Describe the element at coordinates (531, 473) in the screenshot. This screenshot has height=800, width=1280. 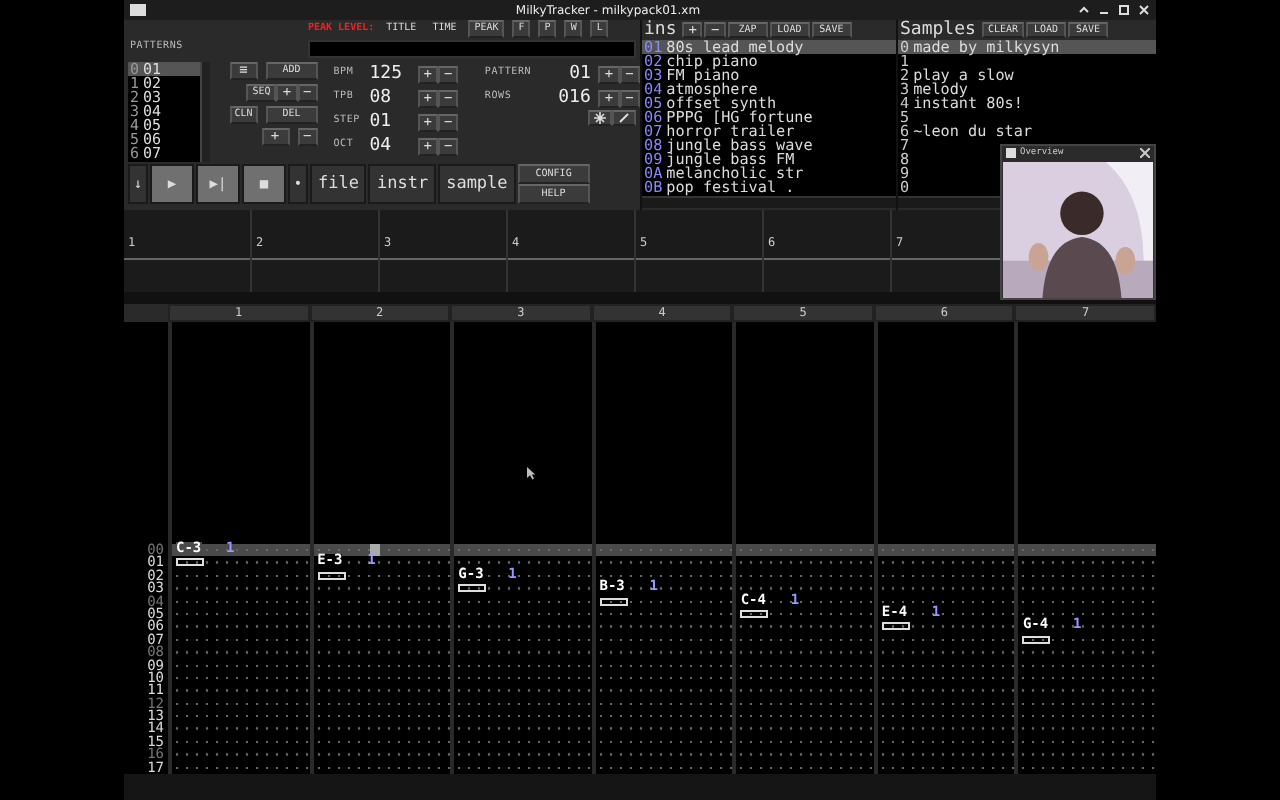
I see `mouse-pointer-icon` at that location.